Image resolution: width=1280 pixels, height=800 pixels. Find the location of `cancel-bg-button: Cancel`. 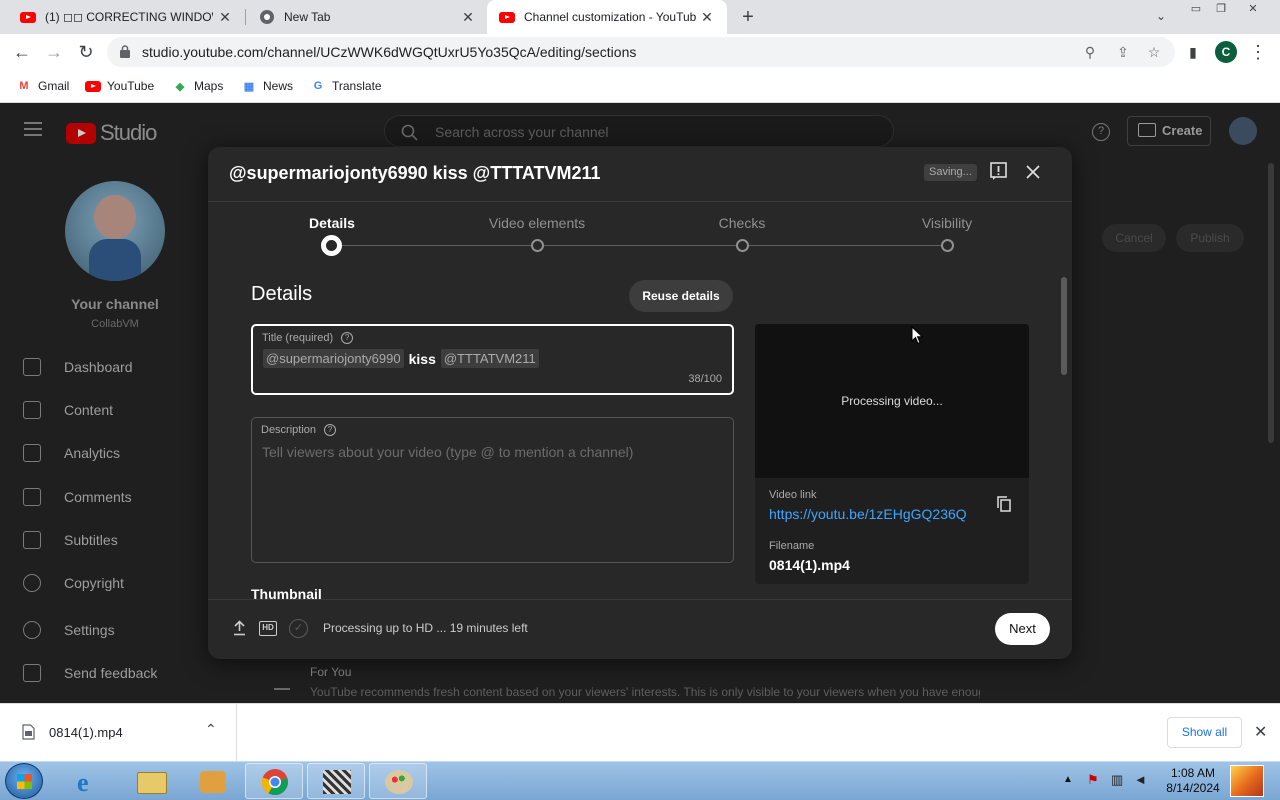

cancel-bg-button: Cancel is located at coordinates (1134, 238).